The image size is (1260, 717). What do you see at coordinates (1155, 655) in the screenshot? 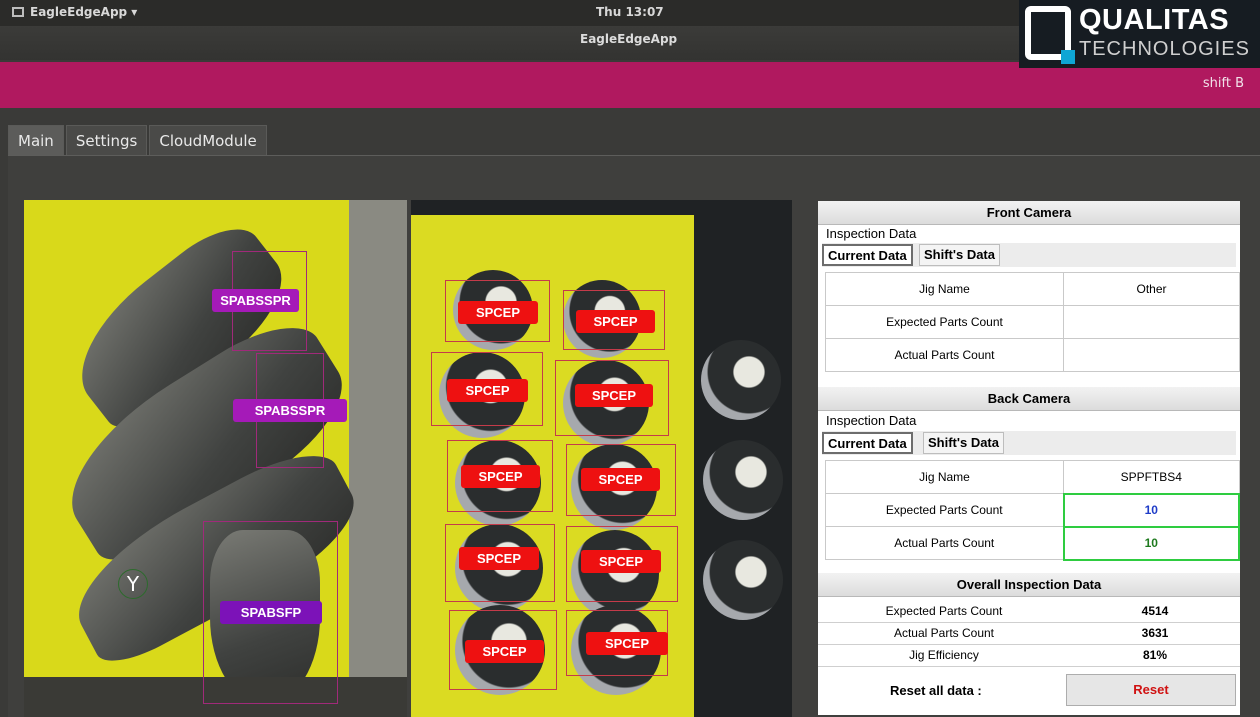
I see `row-value: 81%` at bounding box center [1155, 655].